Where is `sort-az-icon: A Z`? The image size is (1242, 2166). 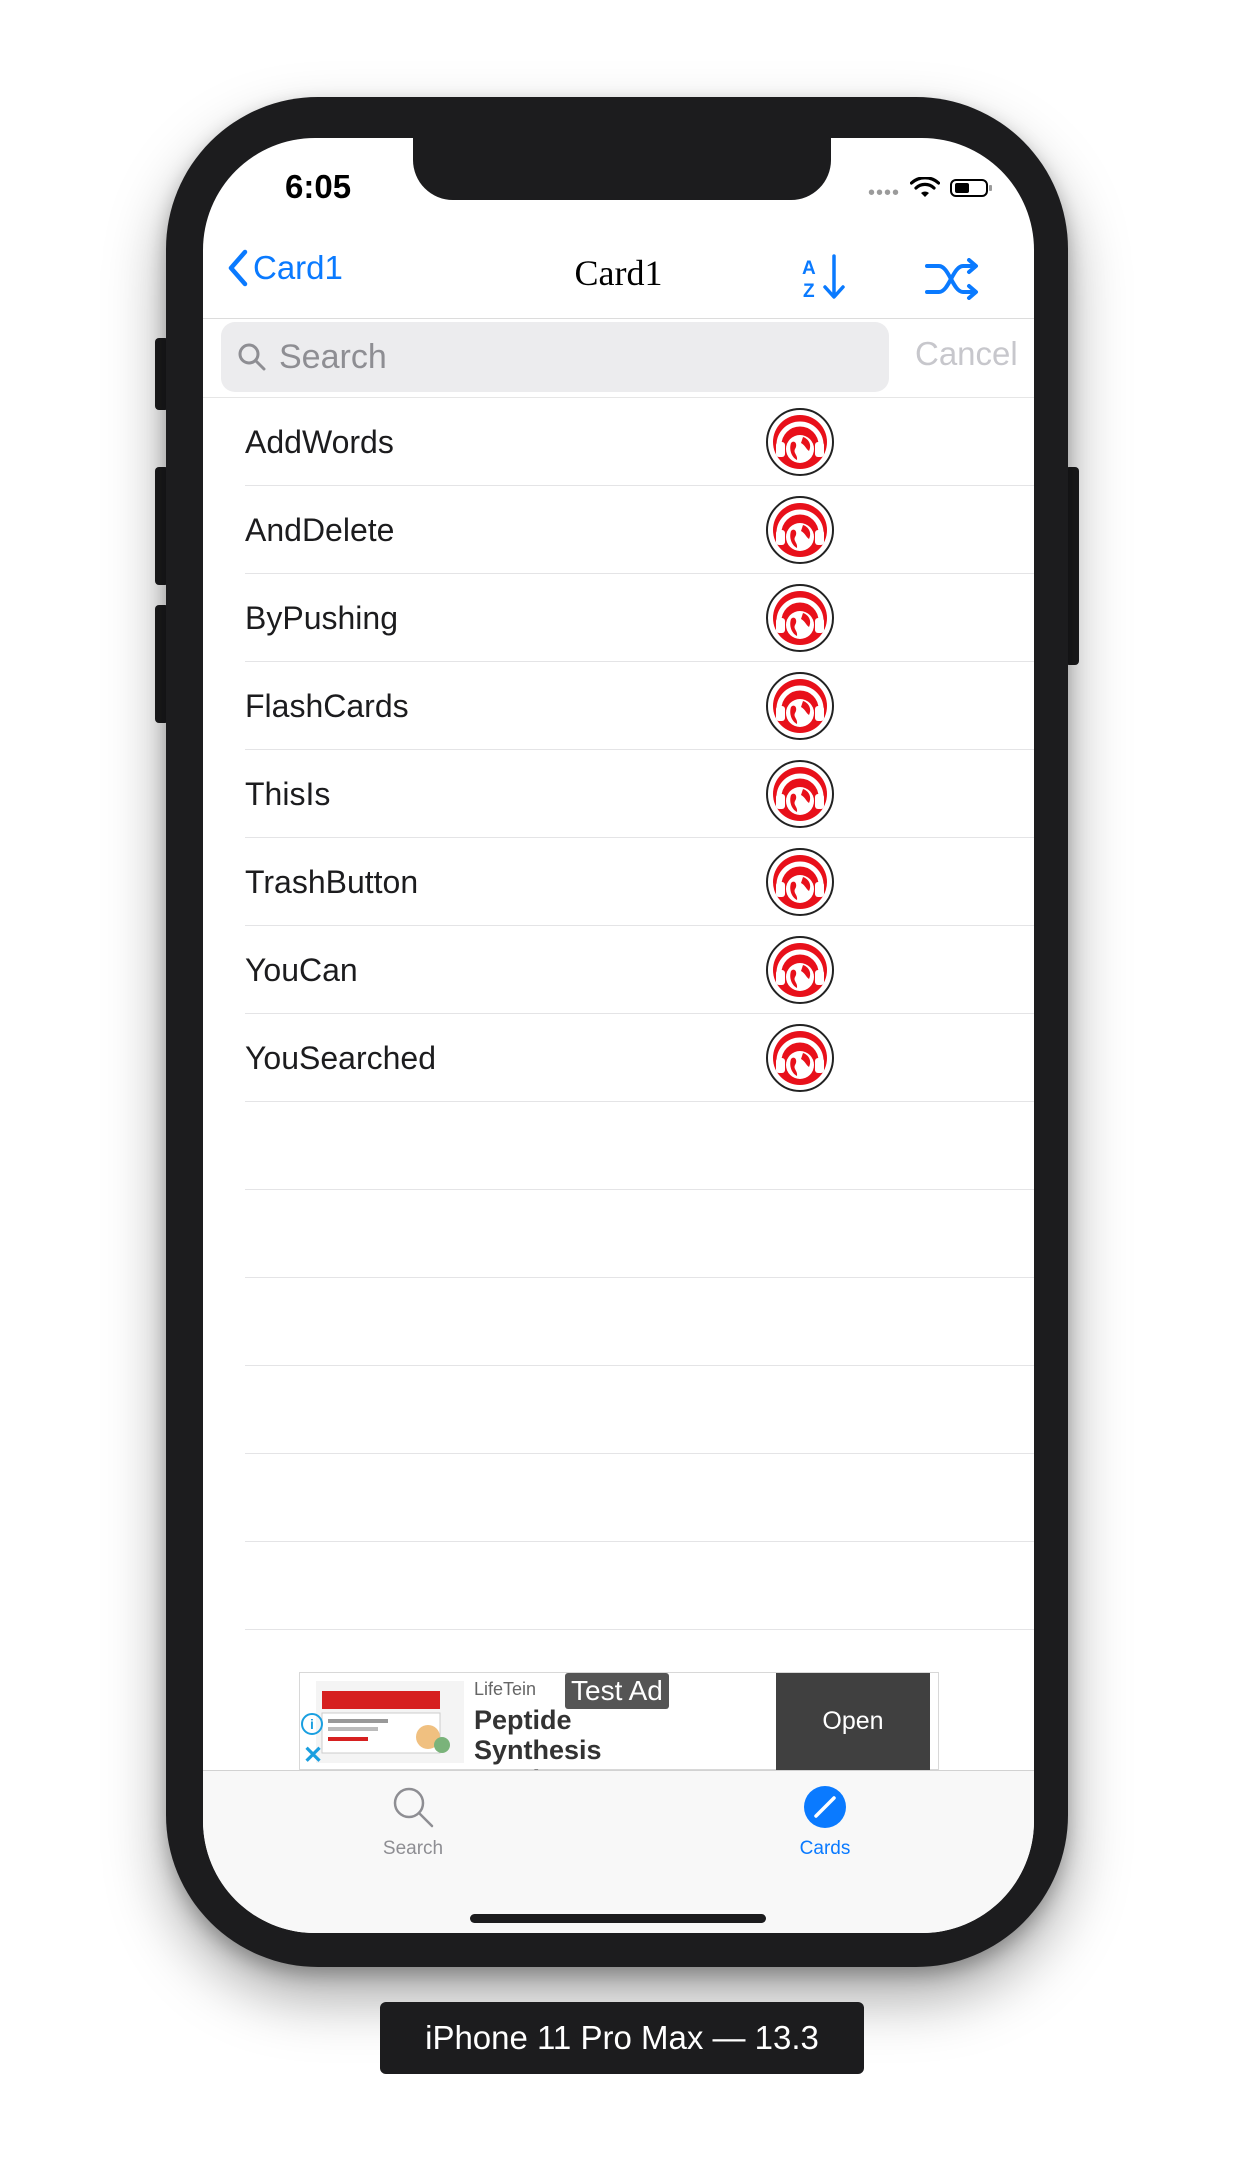
sort-az-icon: A Z is located at coordinates (823, 278).